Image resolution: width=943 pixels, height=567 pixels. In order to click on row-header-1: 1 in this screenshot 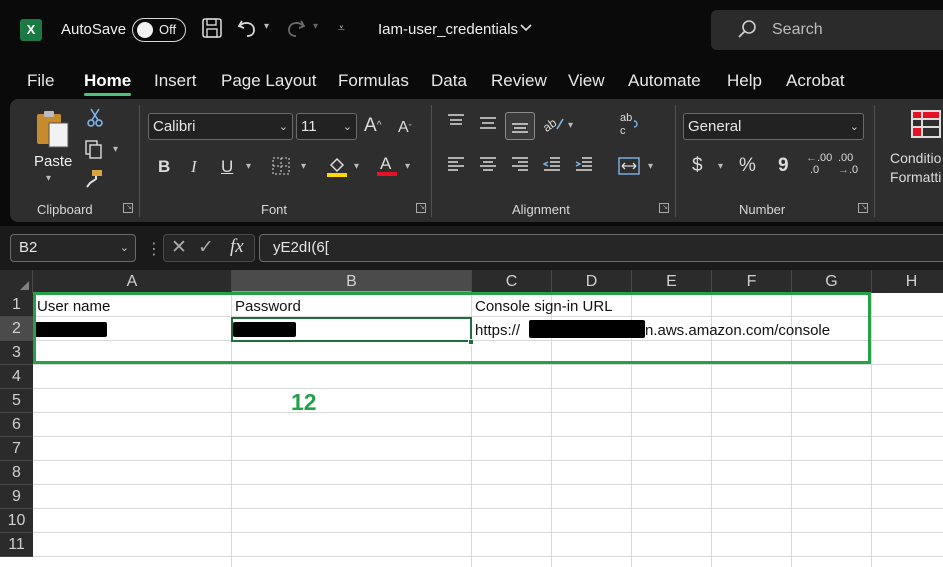, I will do `click(16, 305)`.